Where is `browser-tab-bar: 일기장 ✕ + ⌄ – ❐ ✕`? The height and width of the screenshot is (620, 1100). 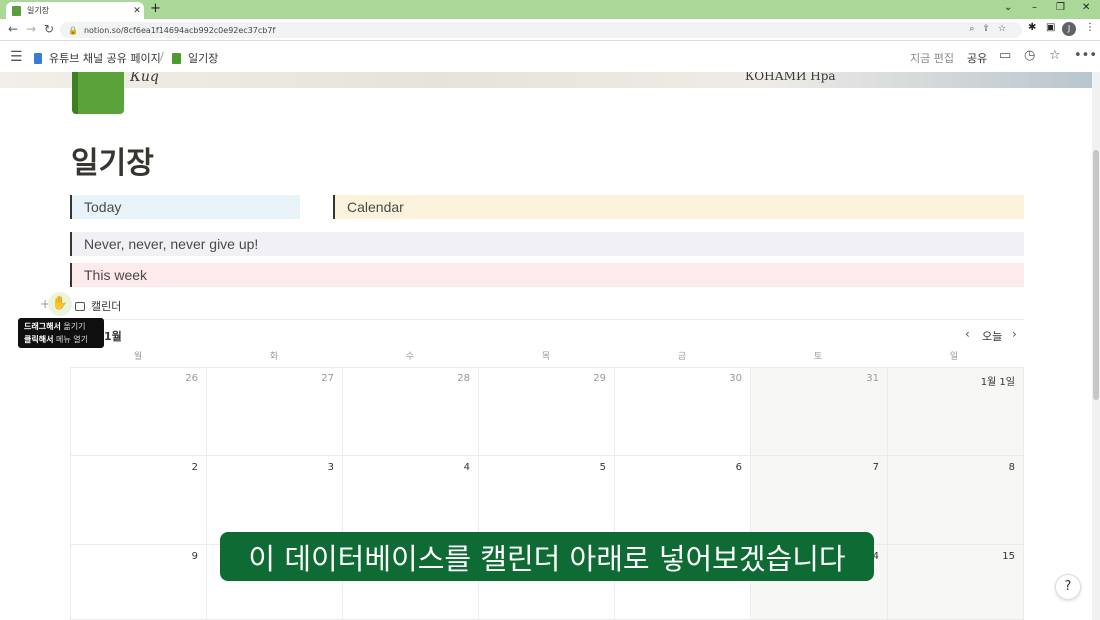 browser-tab-bar: 일기장 ✕ + ⌄ – ❐ ✕ is located at coordinates (550, 9).